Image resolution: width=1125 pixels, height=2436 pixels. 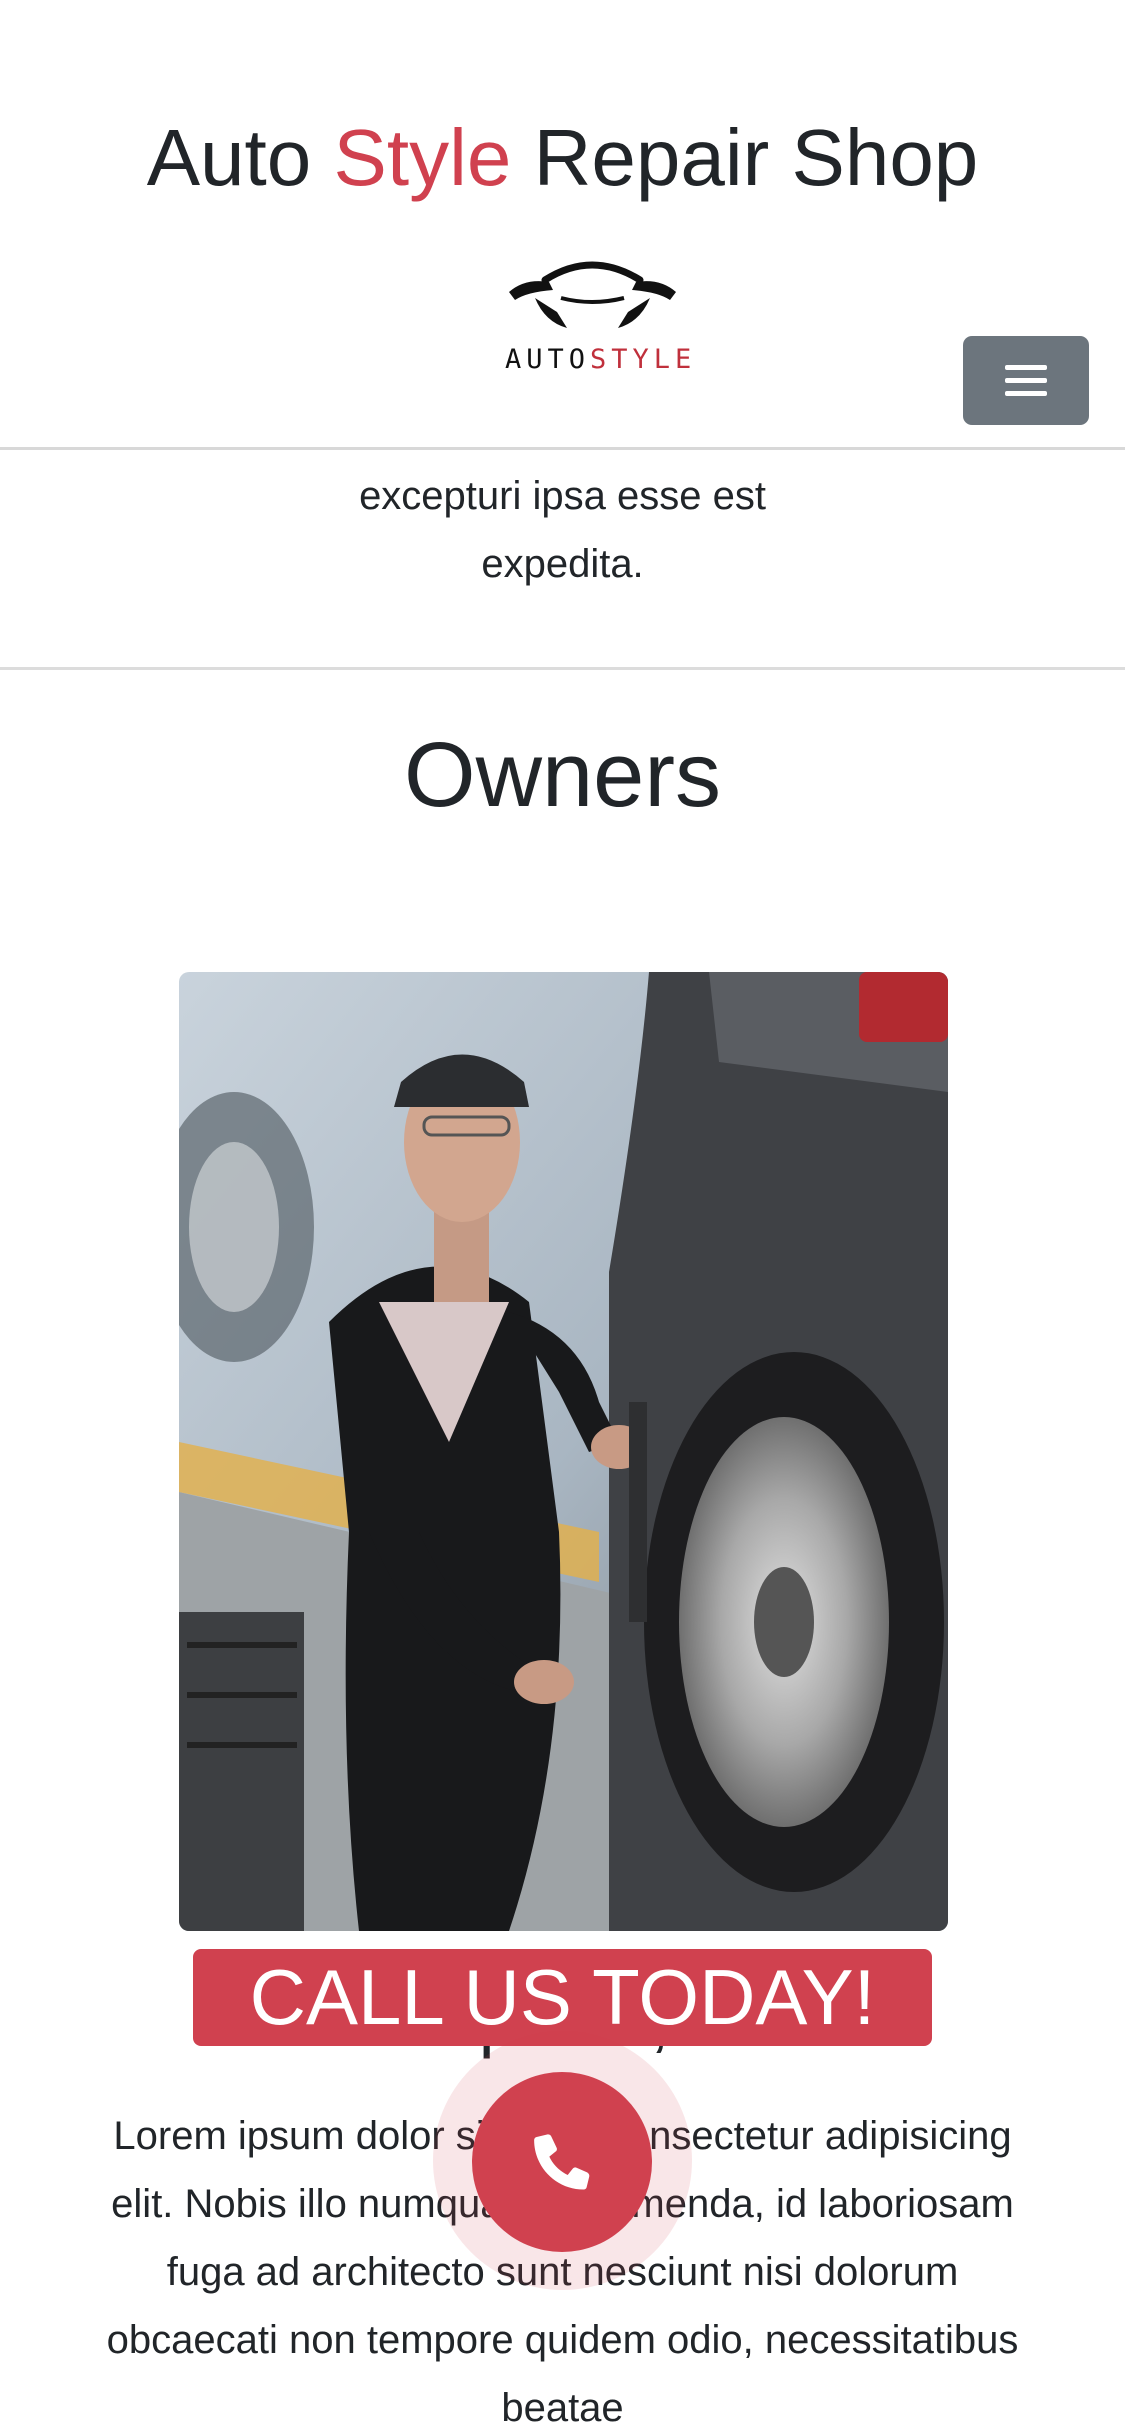 I want to click on previous-text-line: excepturi ipsa esse est, so click(x=562, y=496).